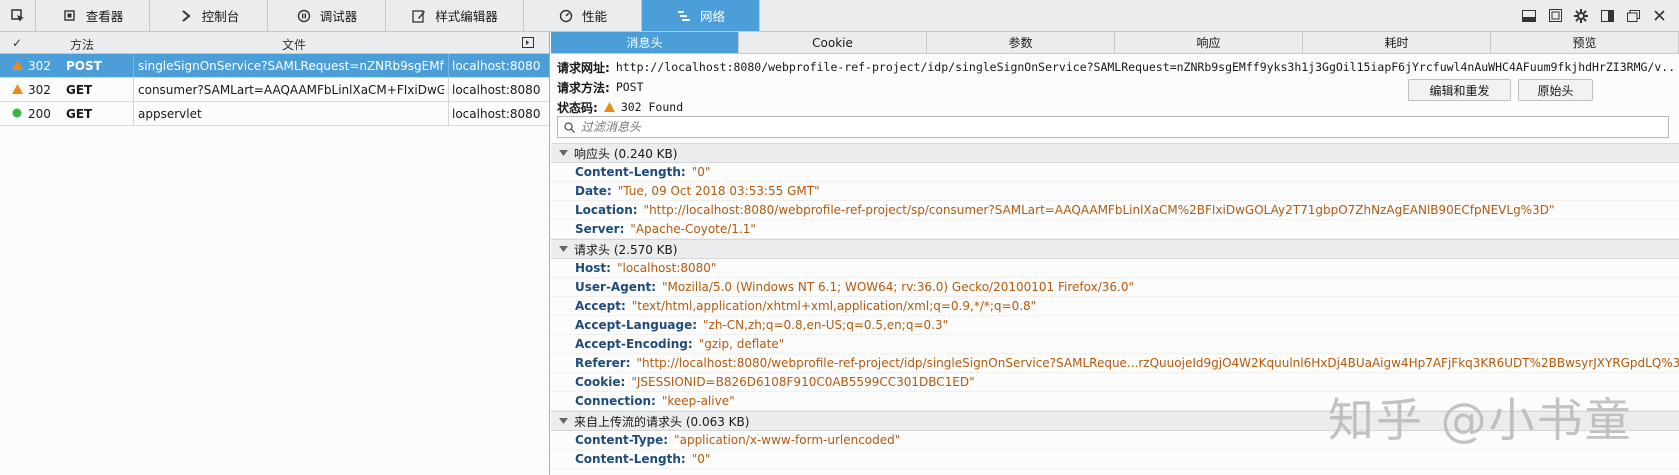 The image size is (1679, 475). What do you see at coordinates (600, 306) in the screenshot?
I see `header-name: Accept:` at bounding box center [600, 306].